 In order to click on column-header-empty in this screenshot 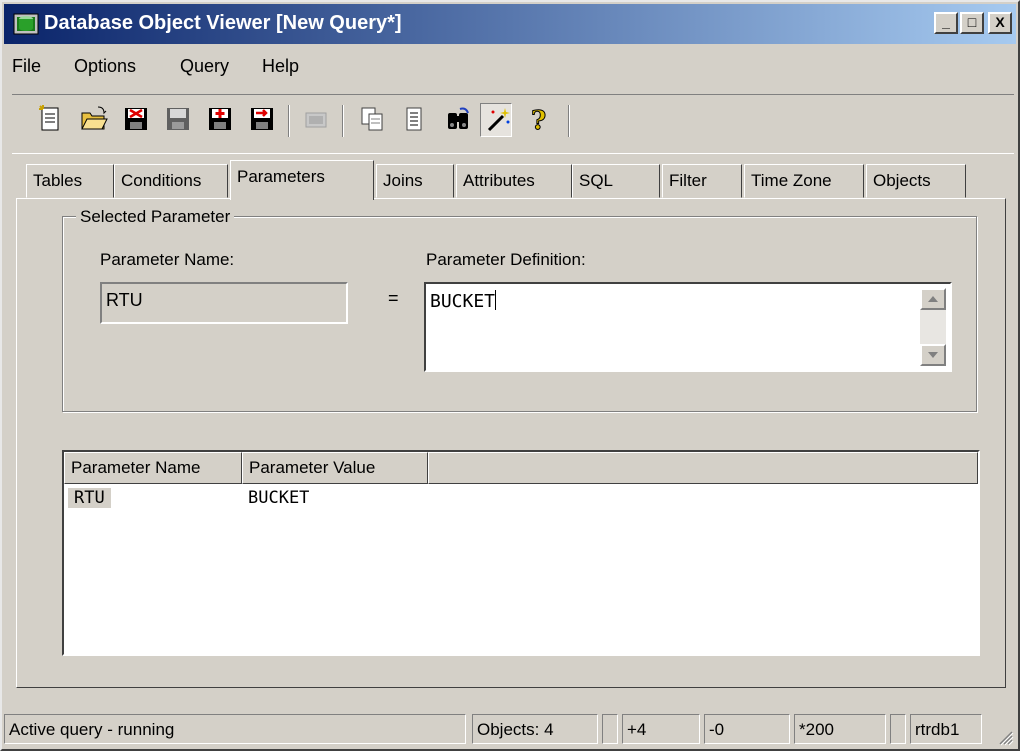, I will do `click(703, 468)`.